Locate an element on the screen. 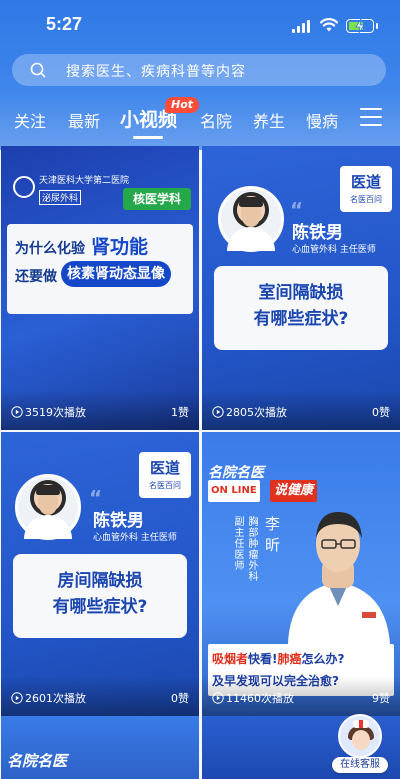 The image size is (400, 779). department-tag: 核医学科 is located at coordinates (157, 199).